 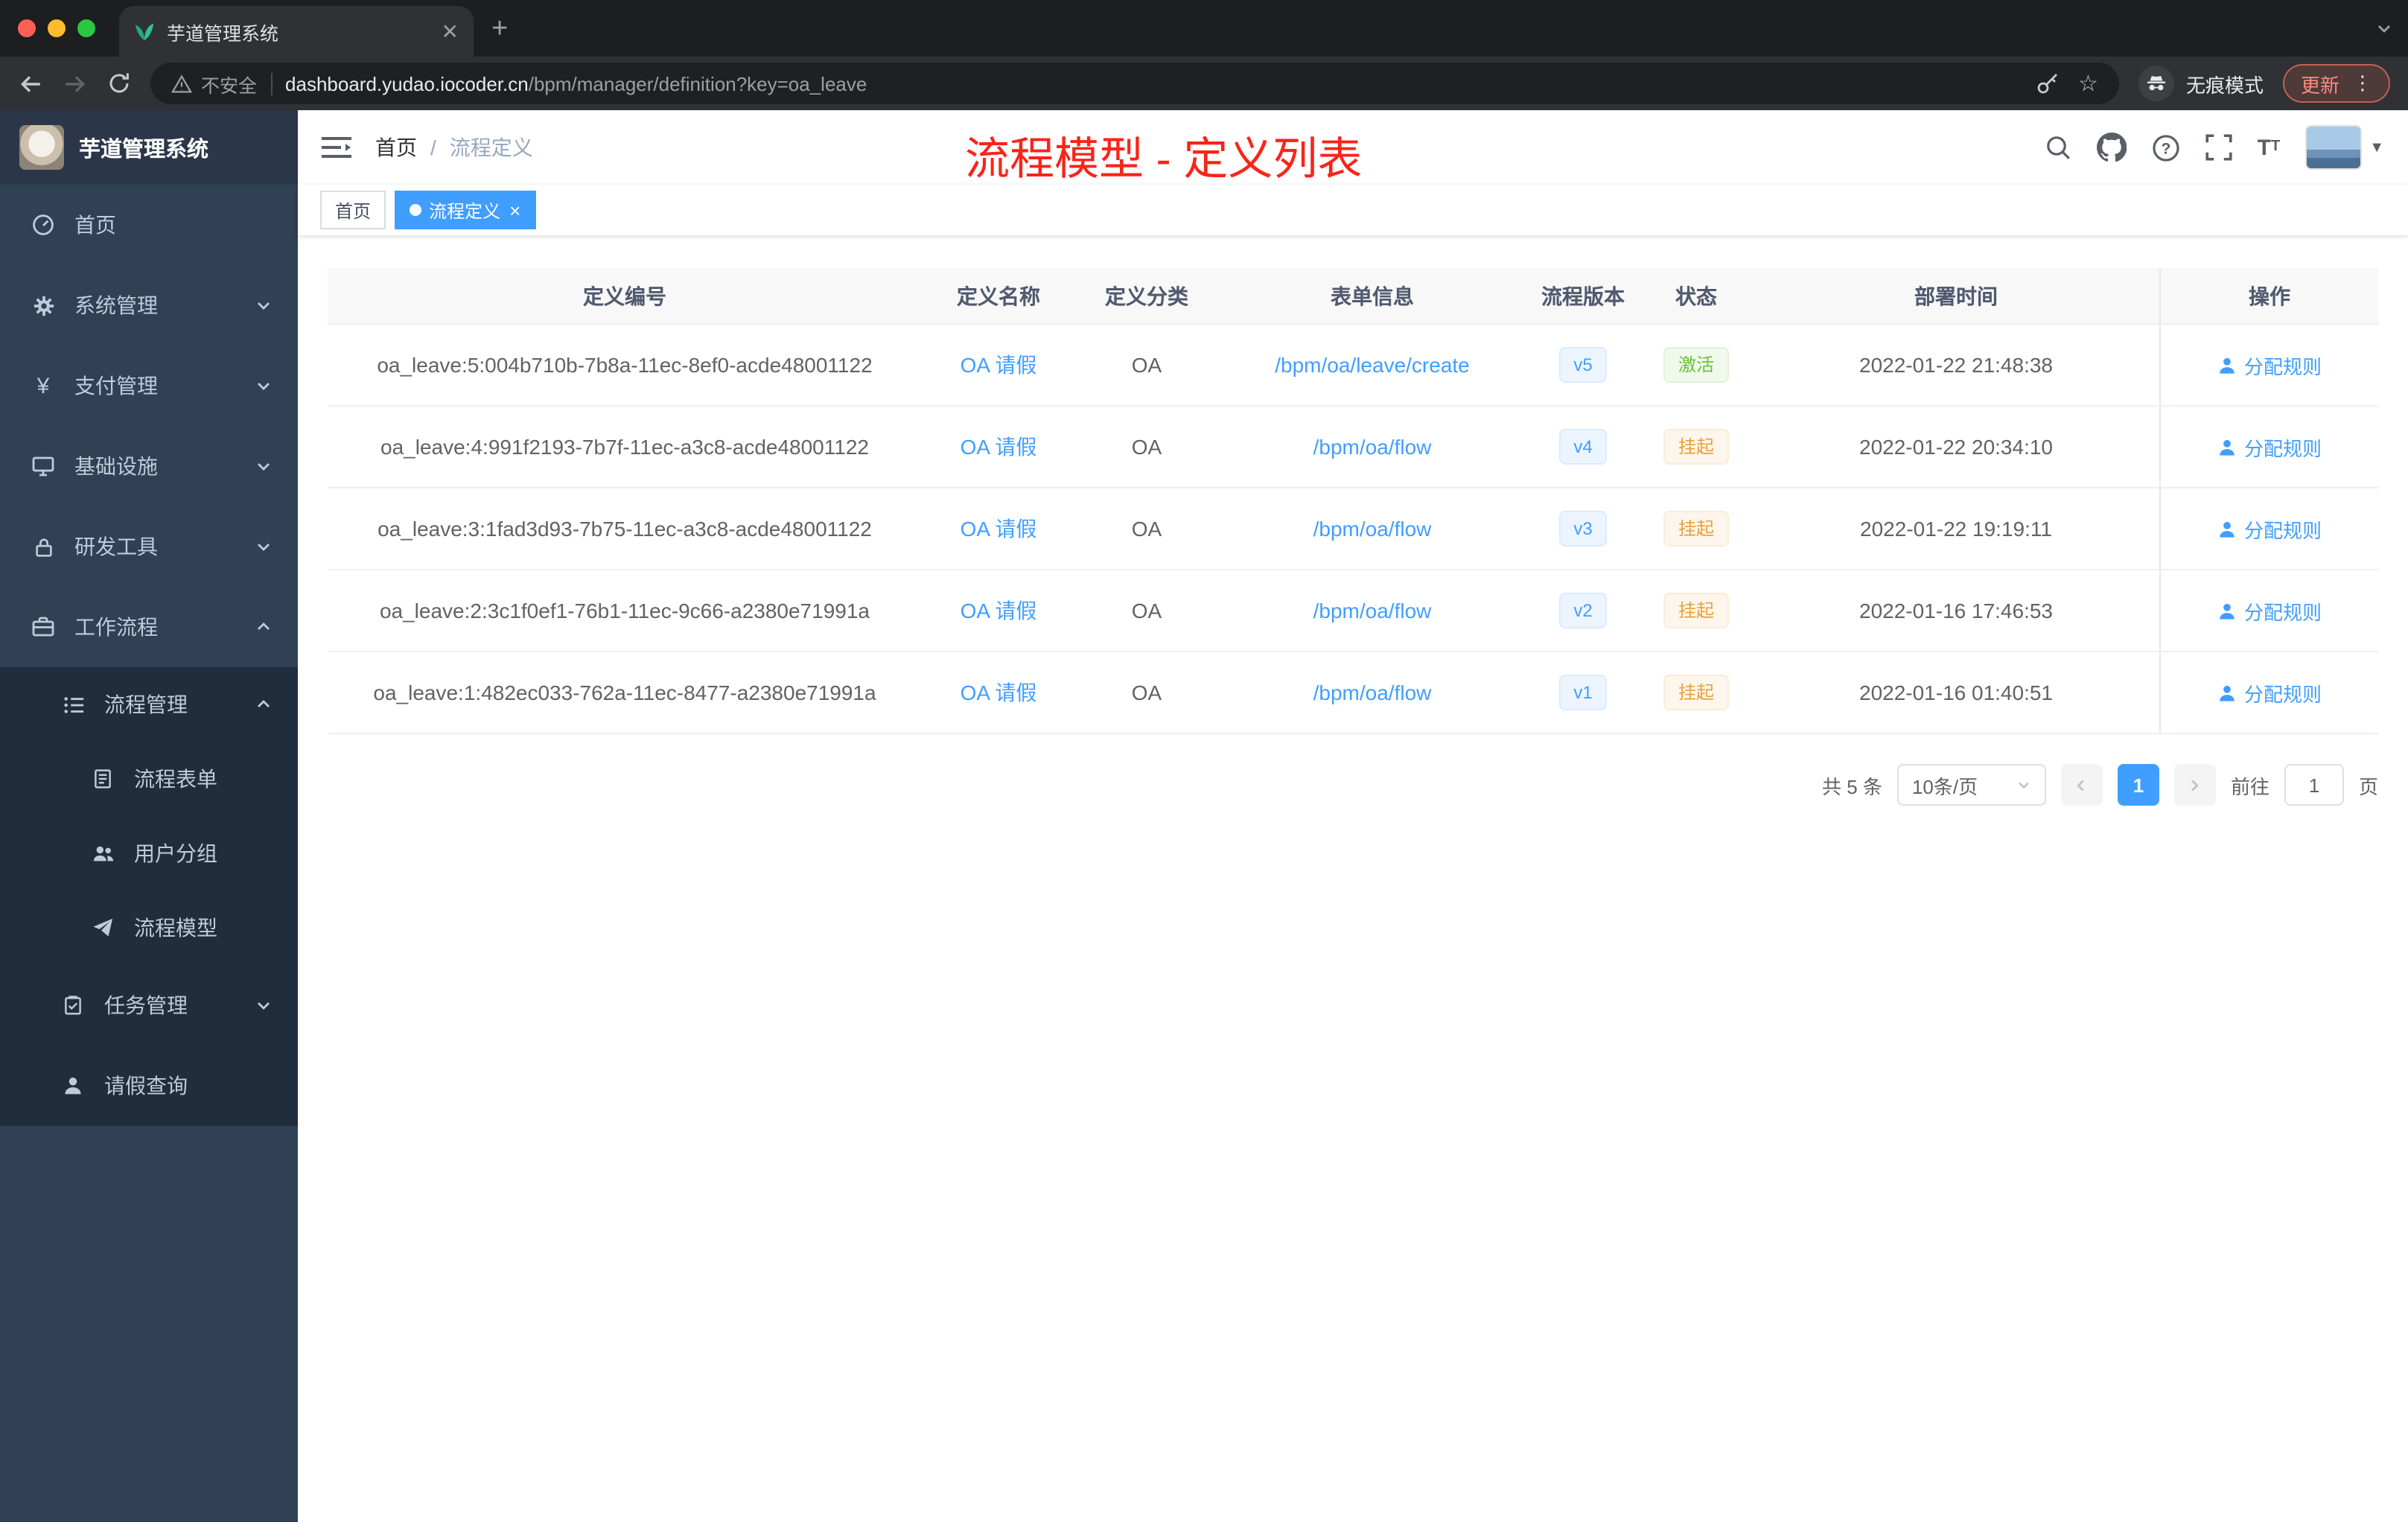 What do you see at coordinates (1146, 296) in the screenshot?
I see `column-header-category: 定义分类` at bounding box center [1146, 296].